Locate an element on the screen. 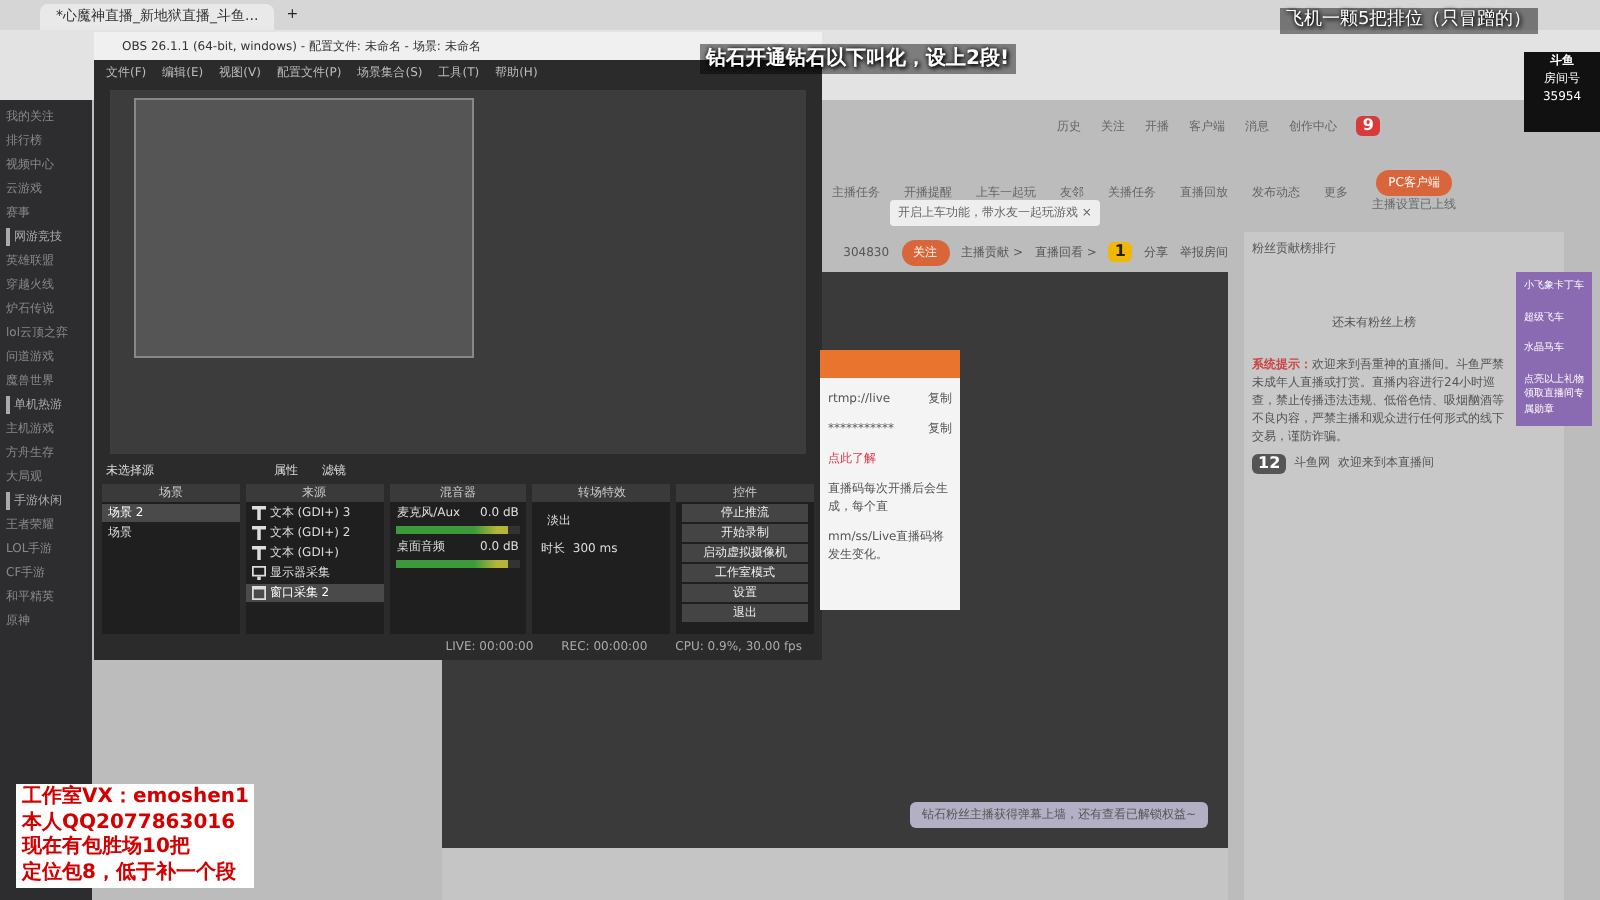 The image size is (1600, 900). promo-line: 工作室VX：emoshen1 is located at coordinates (135, 798).